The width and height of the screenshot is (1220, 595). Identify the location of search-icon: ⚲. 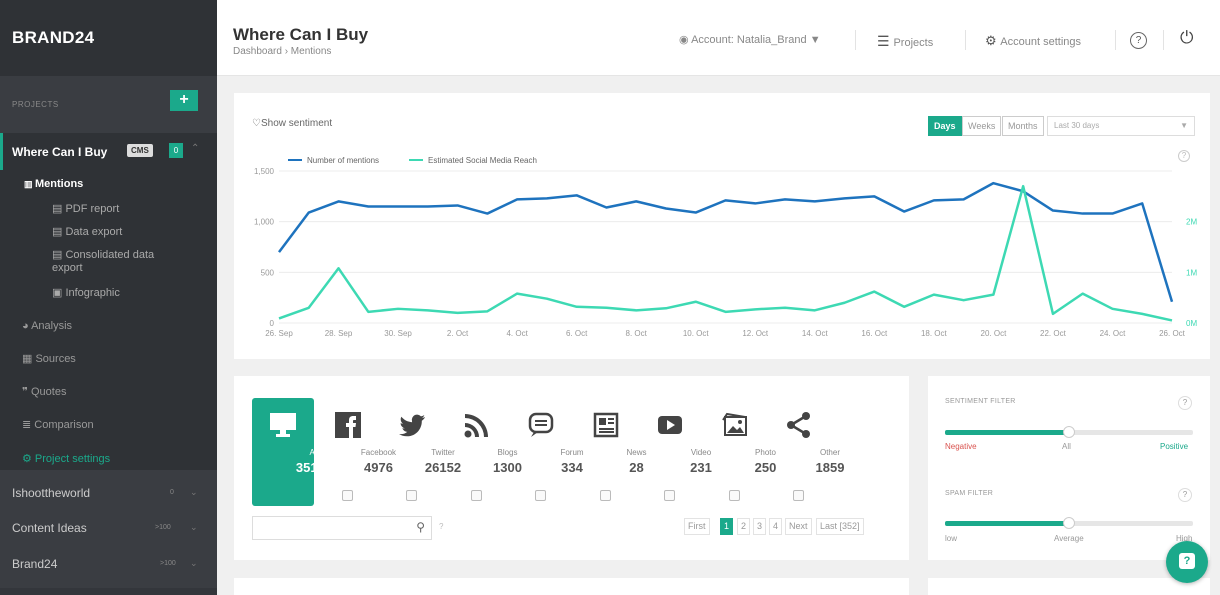
(420, 527).